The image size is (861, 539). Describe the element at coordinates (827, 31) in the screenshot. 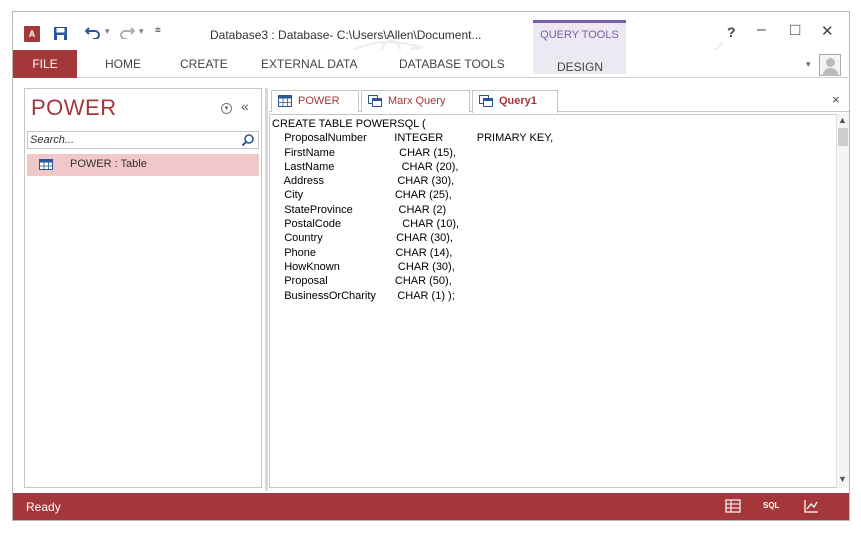

I see `close-button: ✕` at that location.